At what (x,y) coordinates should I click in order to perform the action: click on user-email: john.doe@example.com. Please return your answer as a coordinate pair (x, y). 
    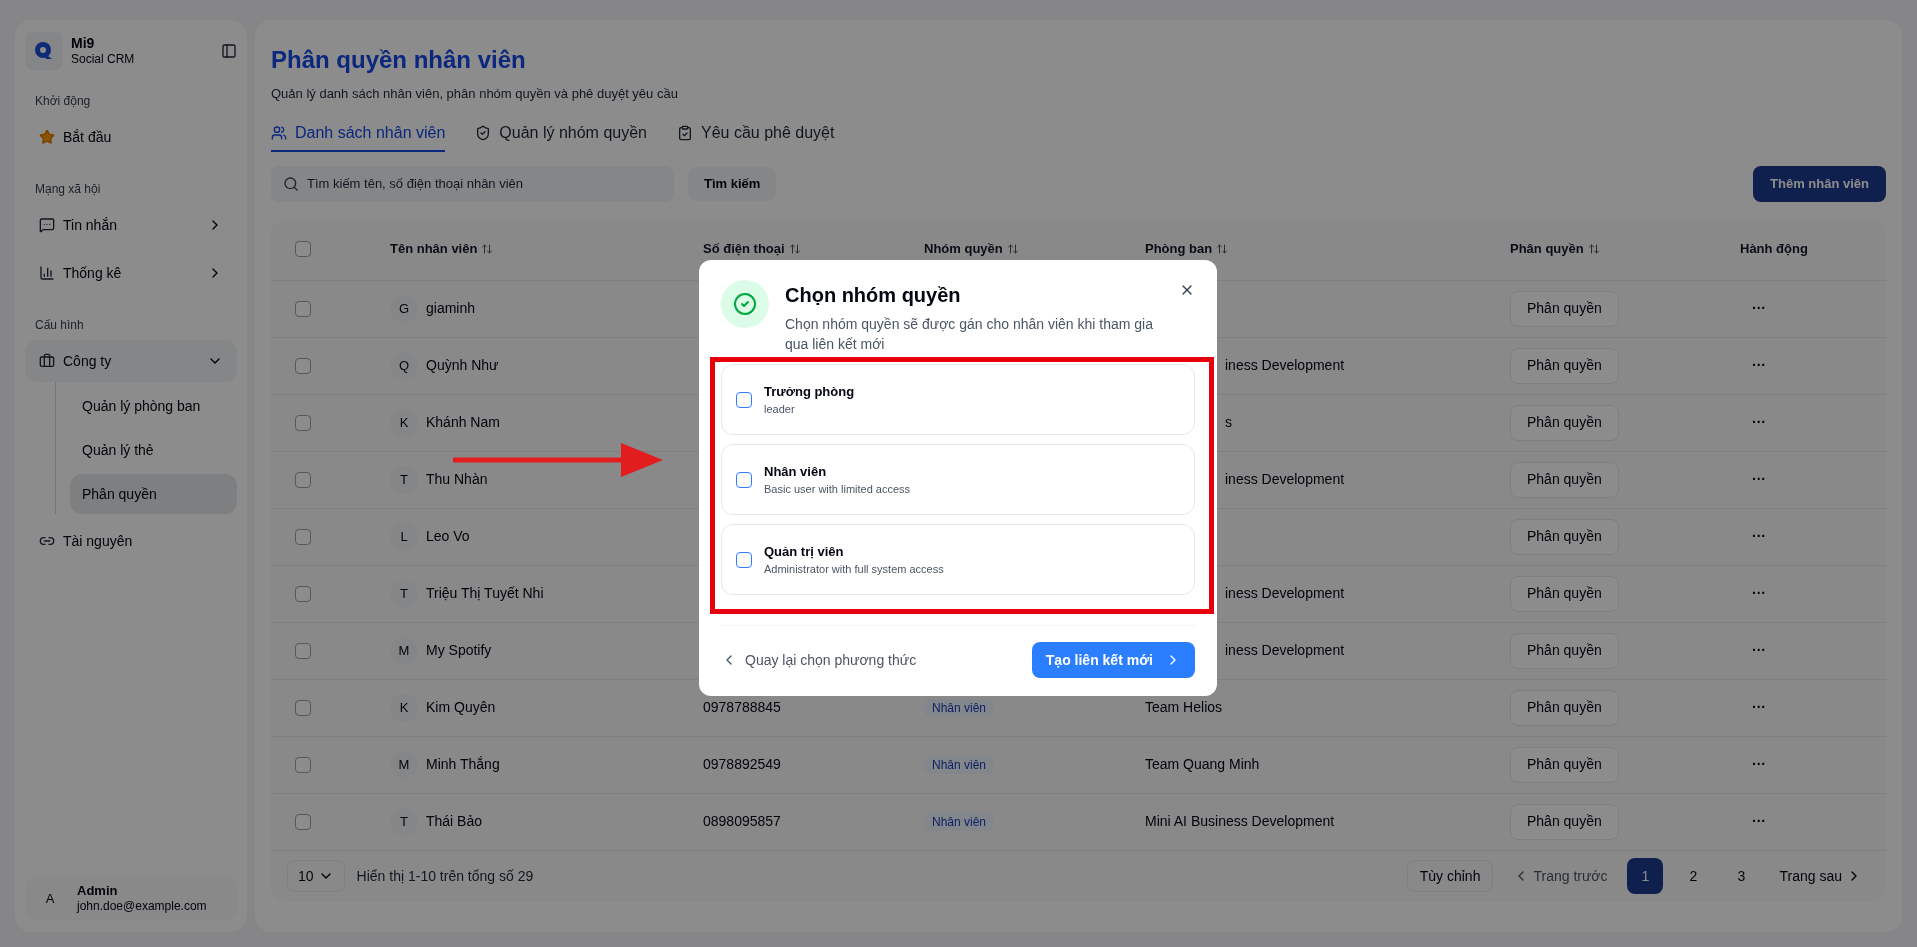
    Looking at the image, I should click on (142, 906).